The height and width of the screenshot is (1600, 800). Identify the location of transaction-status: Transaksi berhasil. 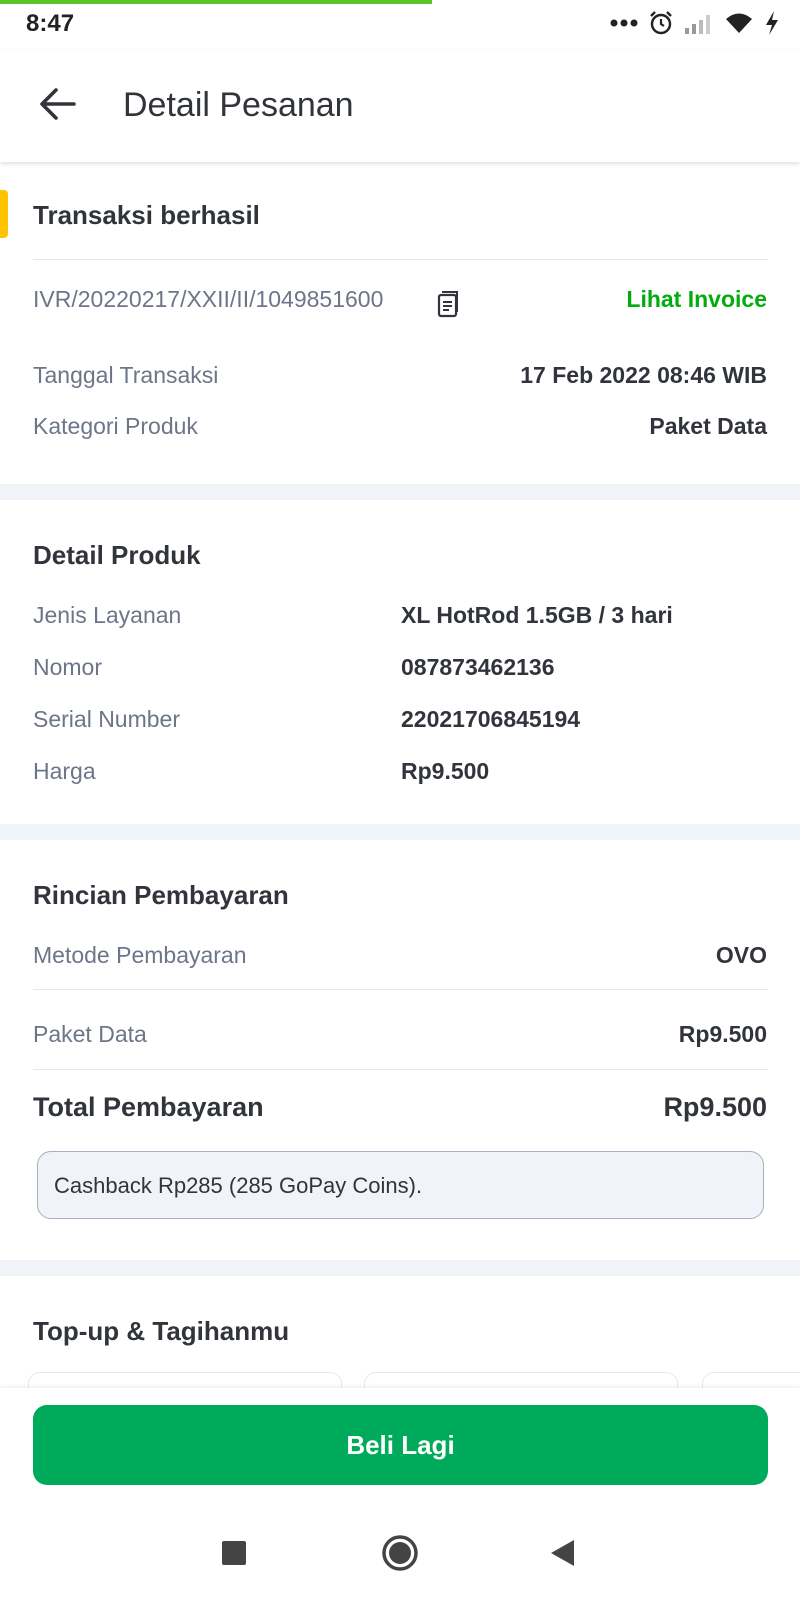
(146, 215).